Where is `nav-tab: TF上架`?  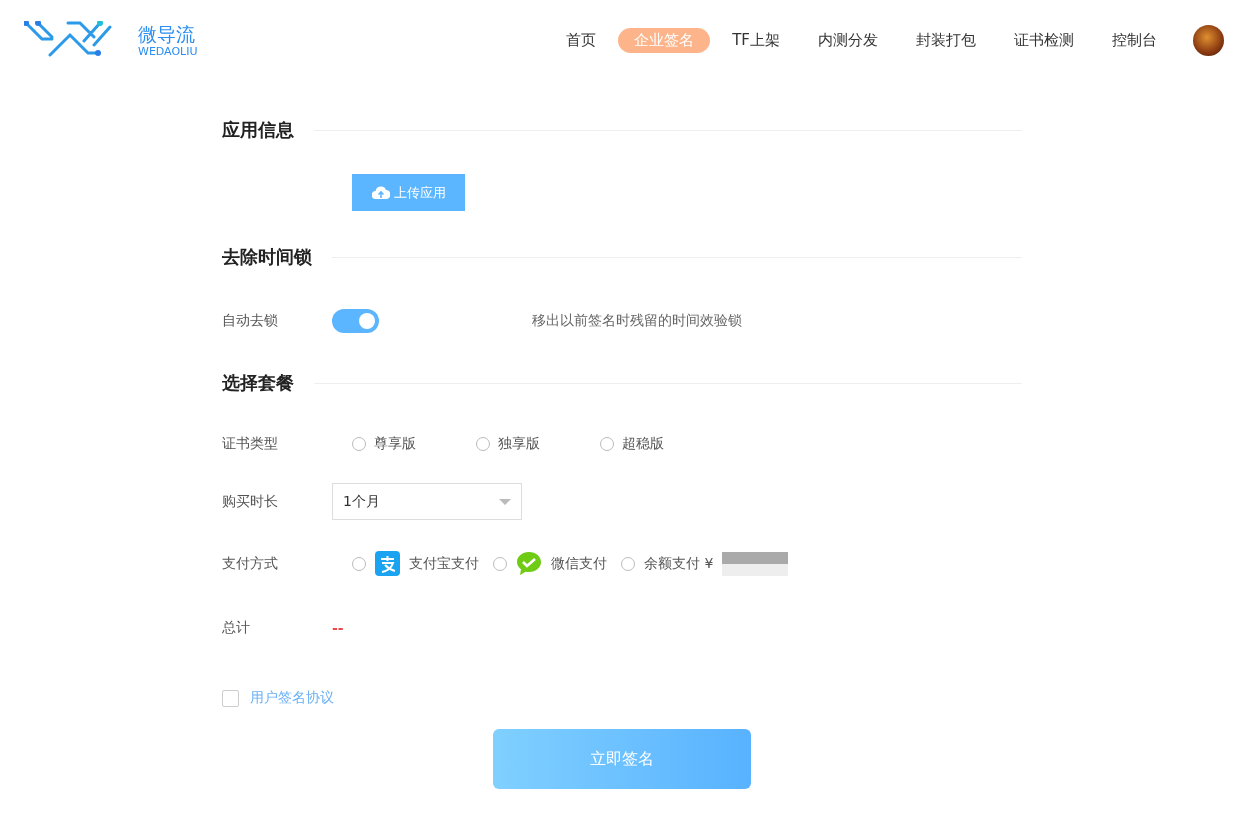 nav-tab: TF上架 is located at coordinates (756, 40).